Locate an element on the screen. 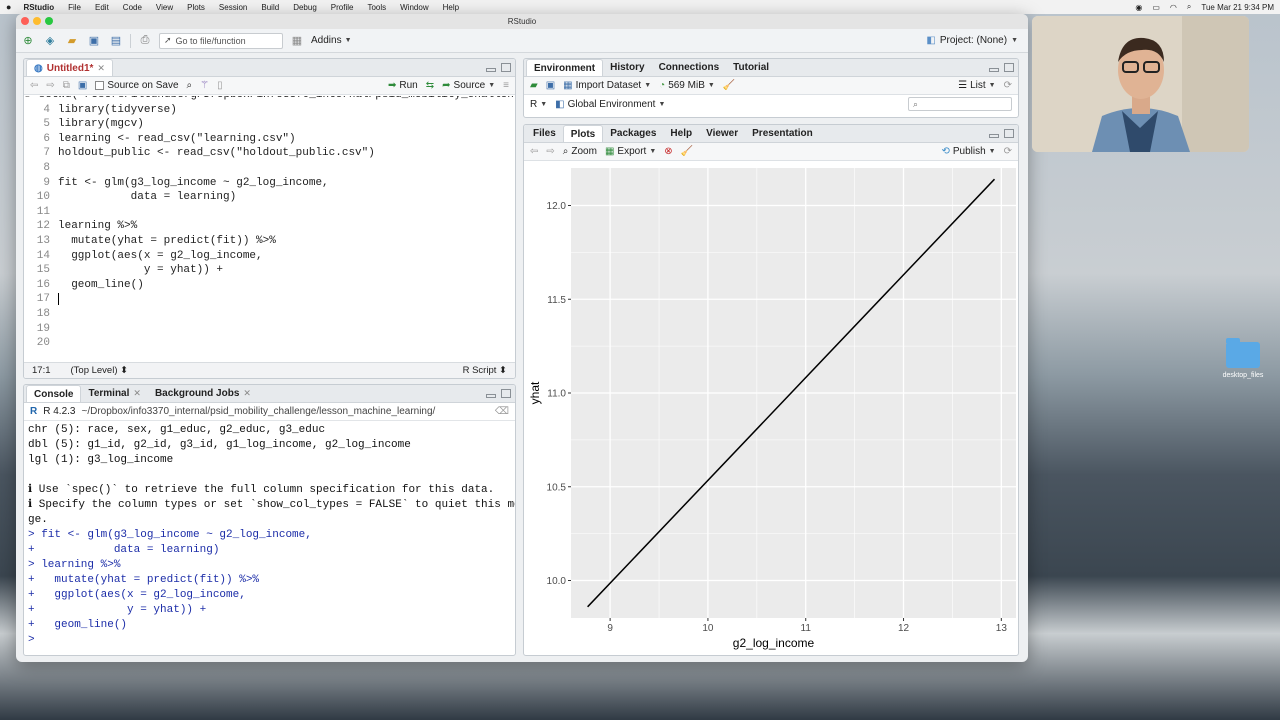  code-line: 4 library(tidyverse) is located at coordinates (269, 110).